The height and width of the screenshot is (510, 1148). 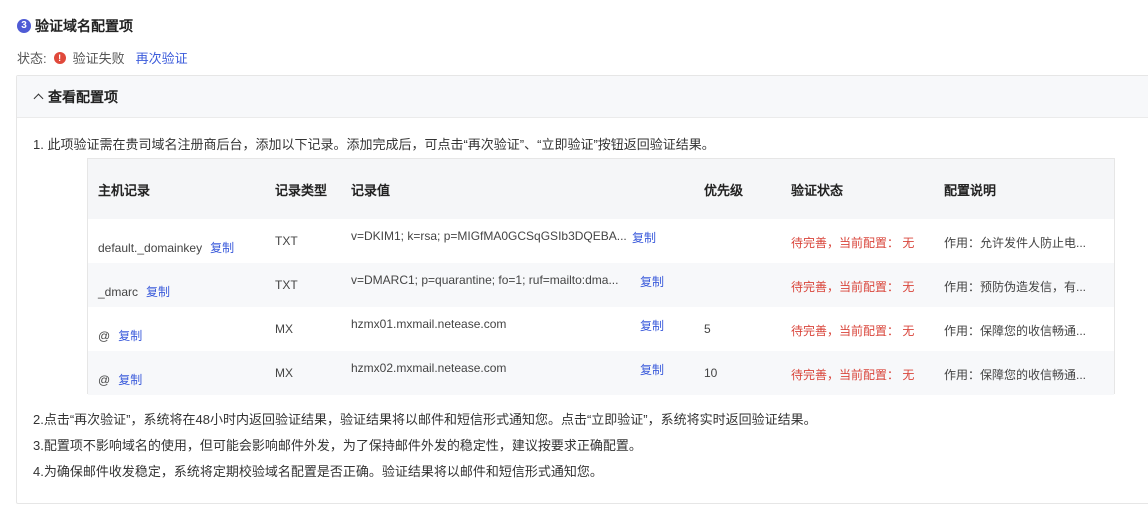 I want to click on status-label: 状态:, so click(x=32, y=58).